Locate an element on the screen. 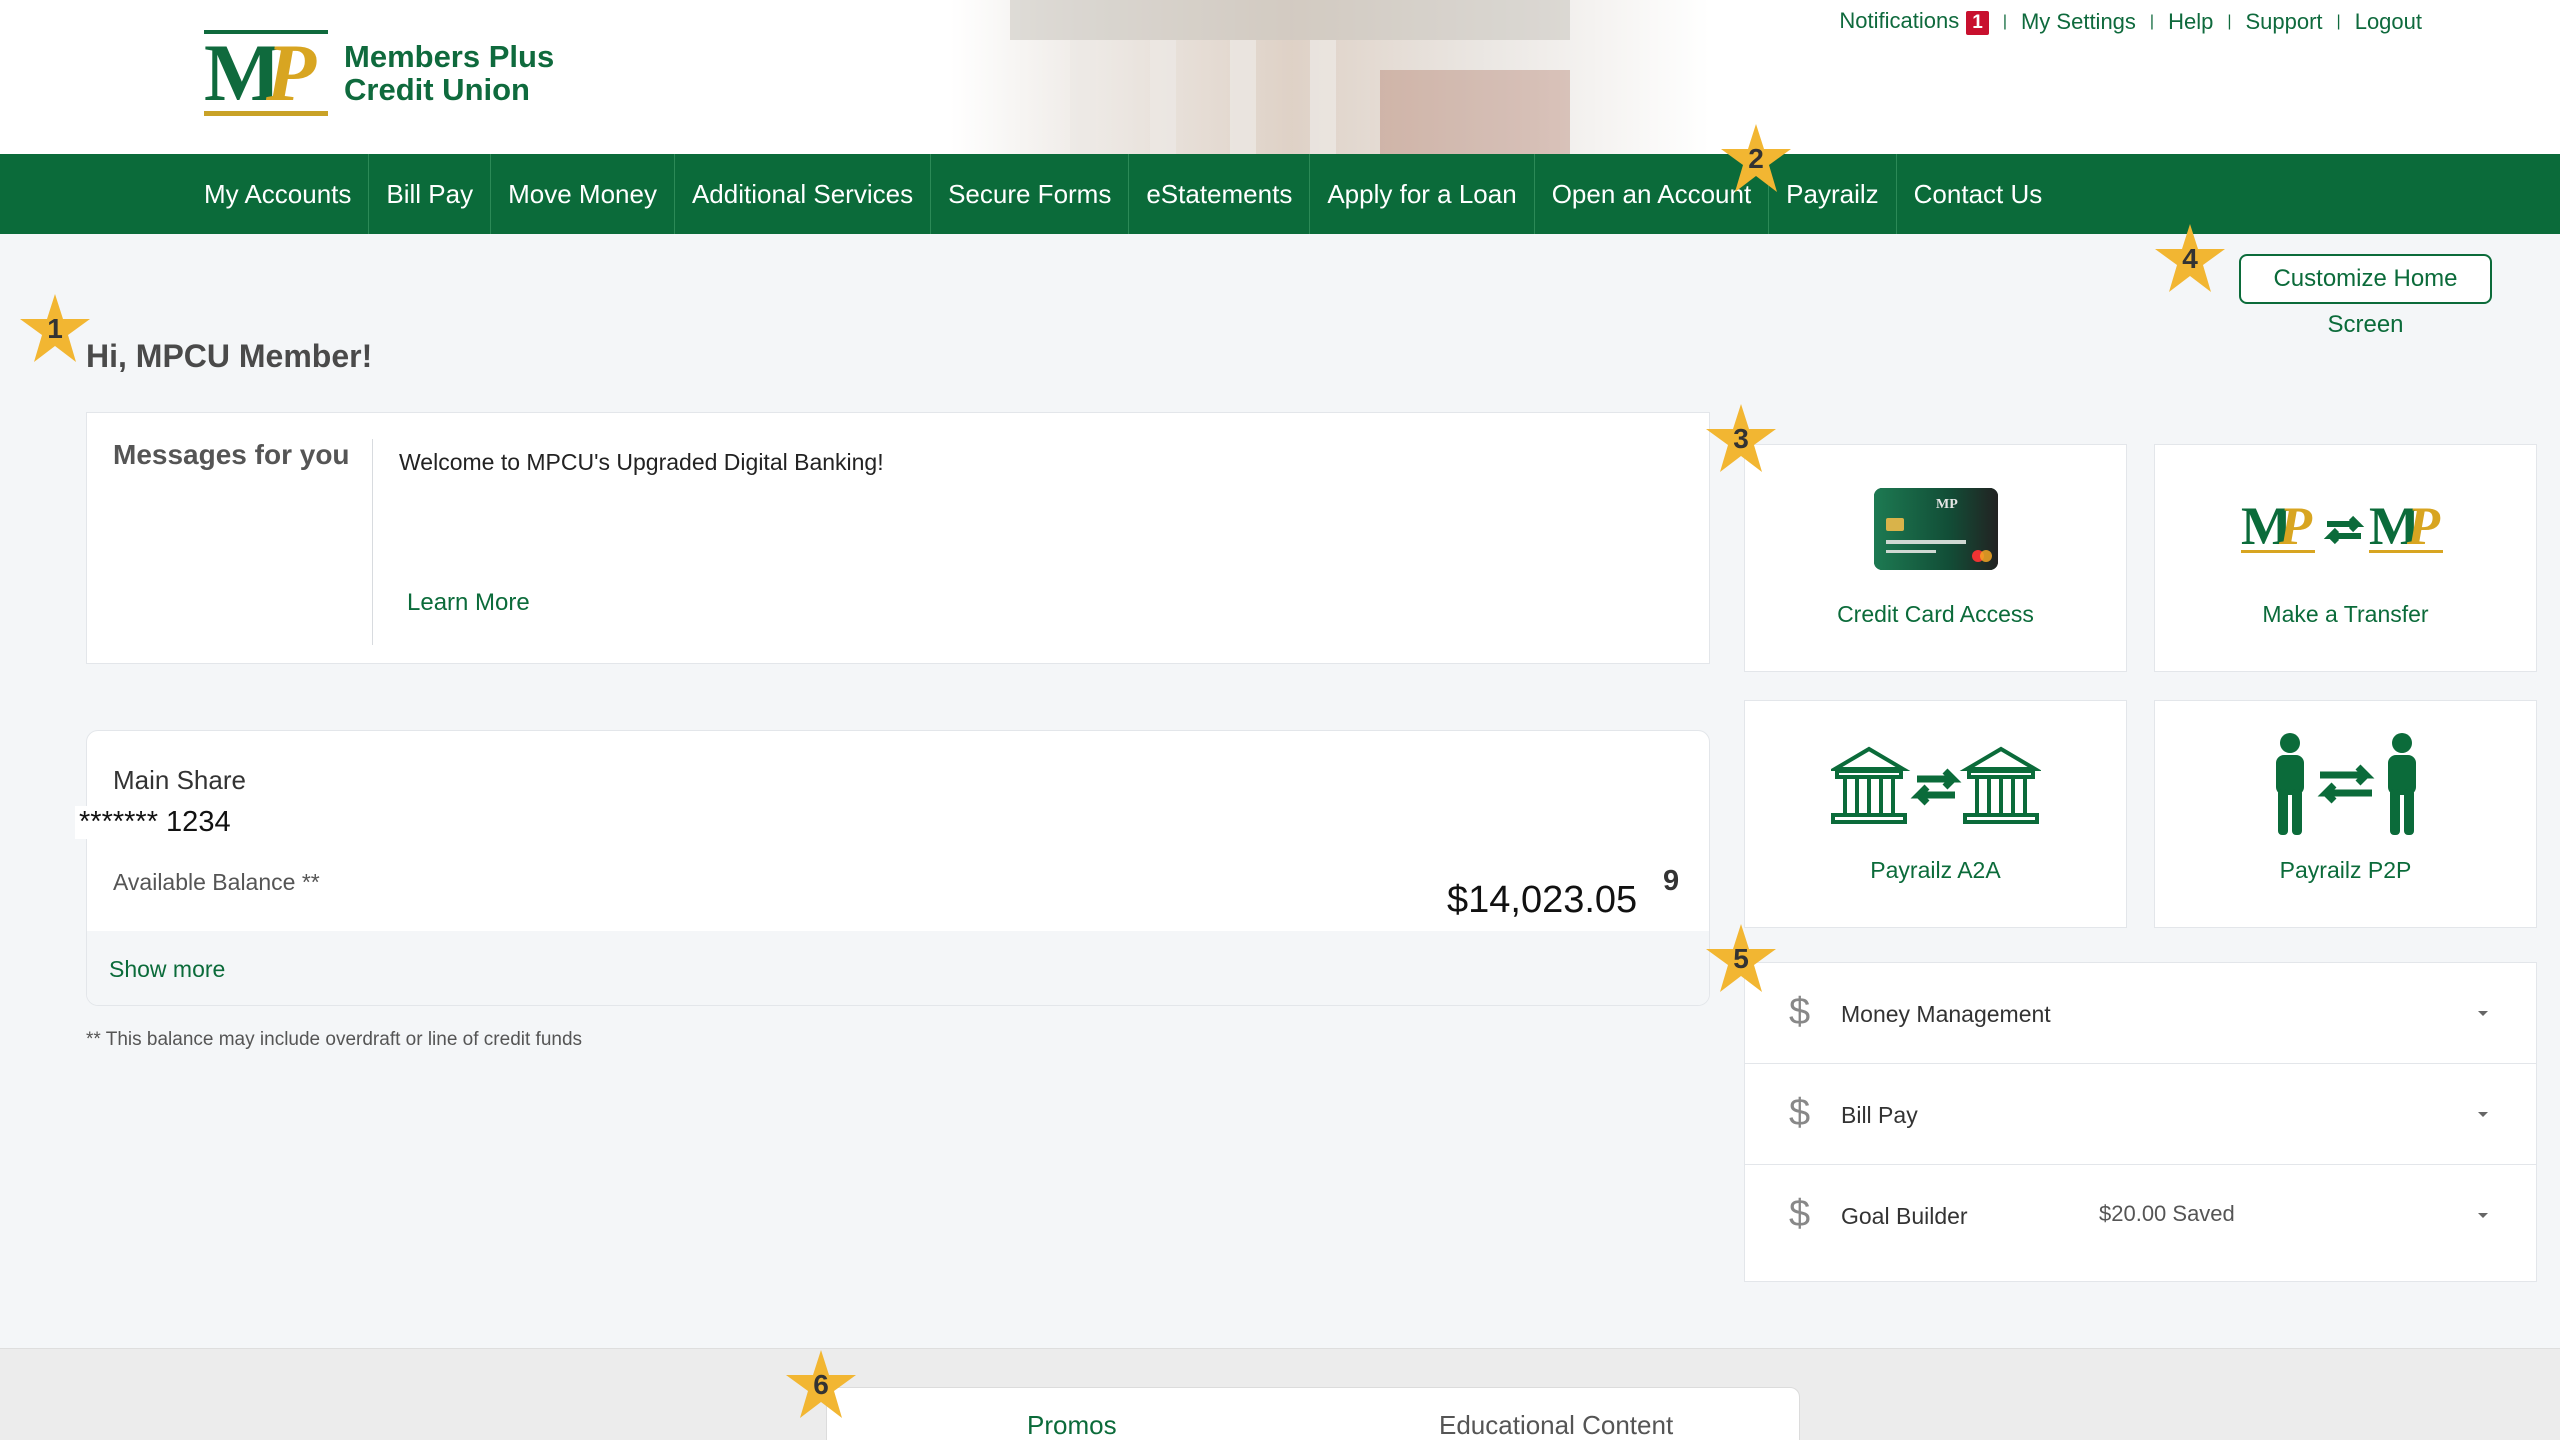  messages-label: Messages for you is located at coordinates (231, 454).